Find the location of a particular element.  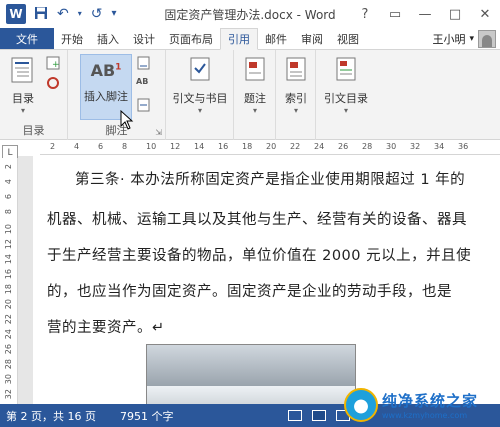

inserted-photo is located at coordinates (251, 374).